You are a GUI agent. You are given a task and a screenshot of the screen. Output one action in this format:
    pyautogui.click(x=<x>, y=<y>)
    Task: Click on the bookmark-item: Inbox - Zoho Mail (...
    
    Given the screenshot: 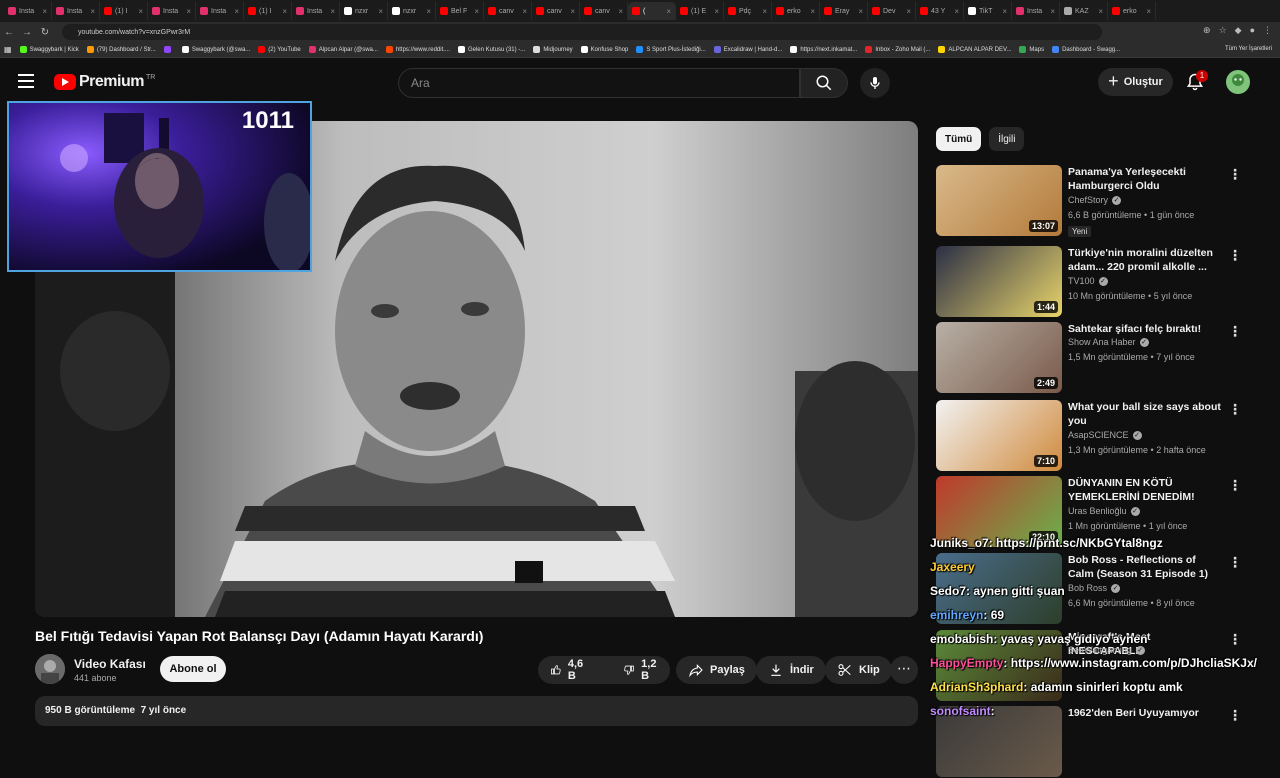 What is the action you would take?
    pyautogui.click(x=897, y=49)
    